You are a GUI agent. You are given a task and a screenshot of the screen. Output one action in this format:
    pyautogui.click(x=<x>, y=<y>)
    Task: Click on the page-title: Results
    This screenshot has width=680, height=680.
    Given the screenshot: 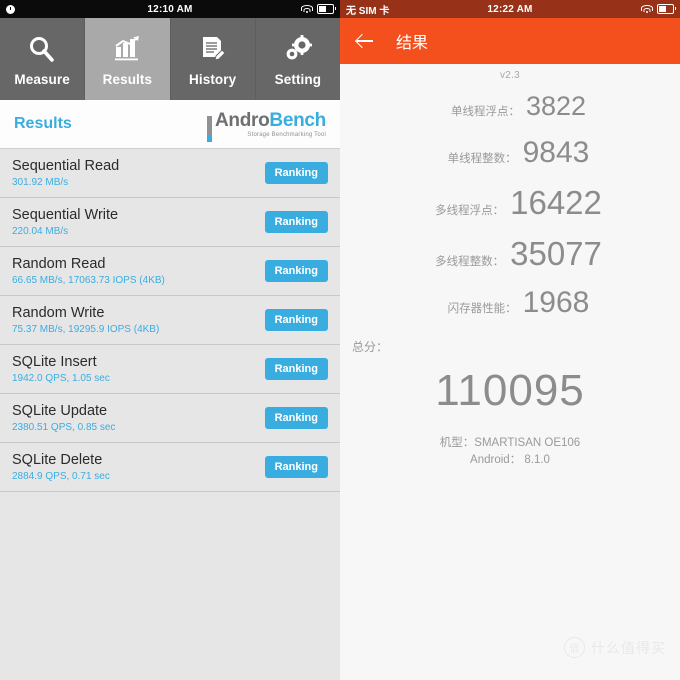 What is the action you would take?
    pyautogui.click(x=43, y=123)
    